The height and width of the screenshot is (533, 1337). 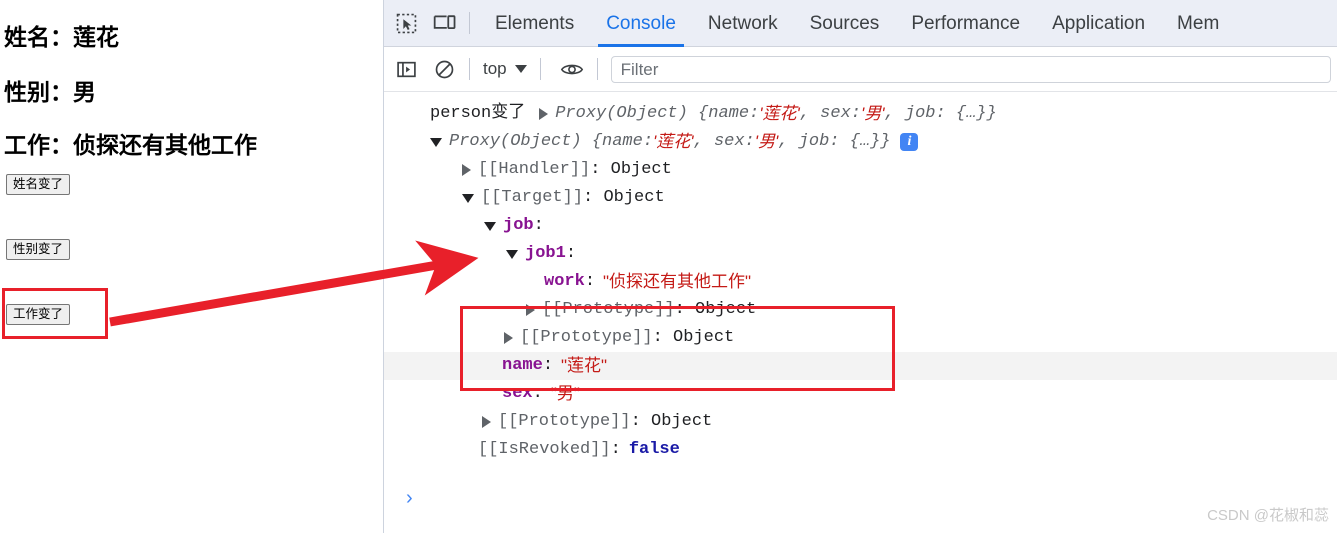 I want to click on prototype-job-key: [[Prototype]], so click(x=586, y=337).